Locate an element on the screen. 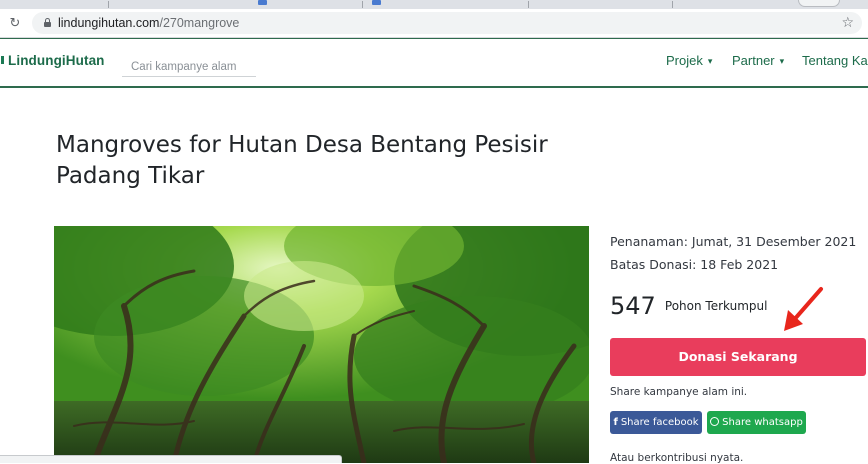 This screenshot has height=464, width=868. nav-projek: Projek ▾ is located at coordinates (689, 60).